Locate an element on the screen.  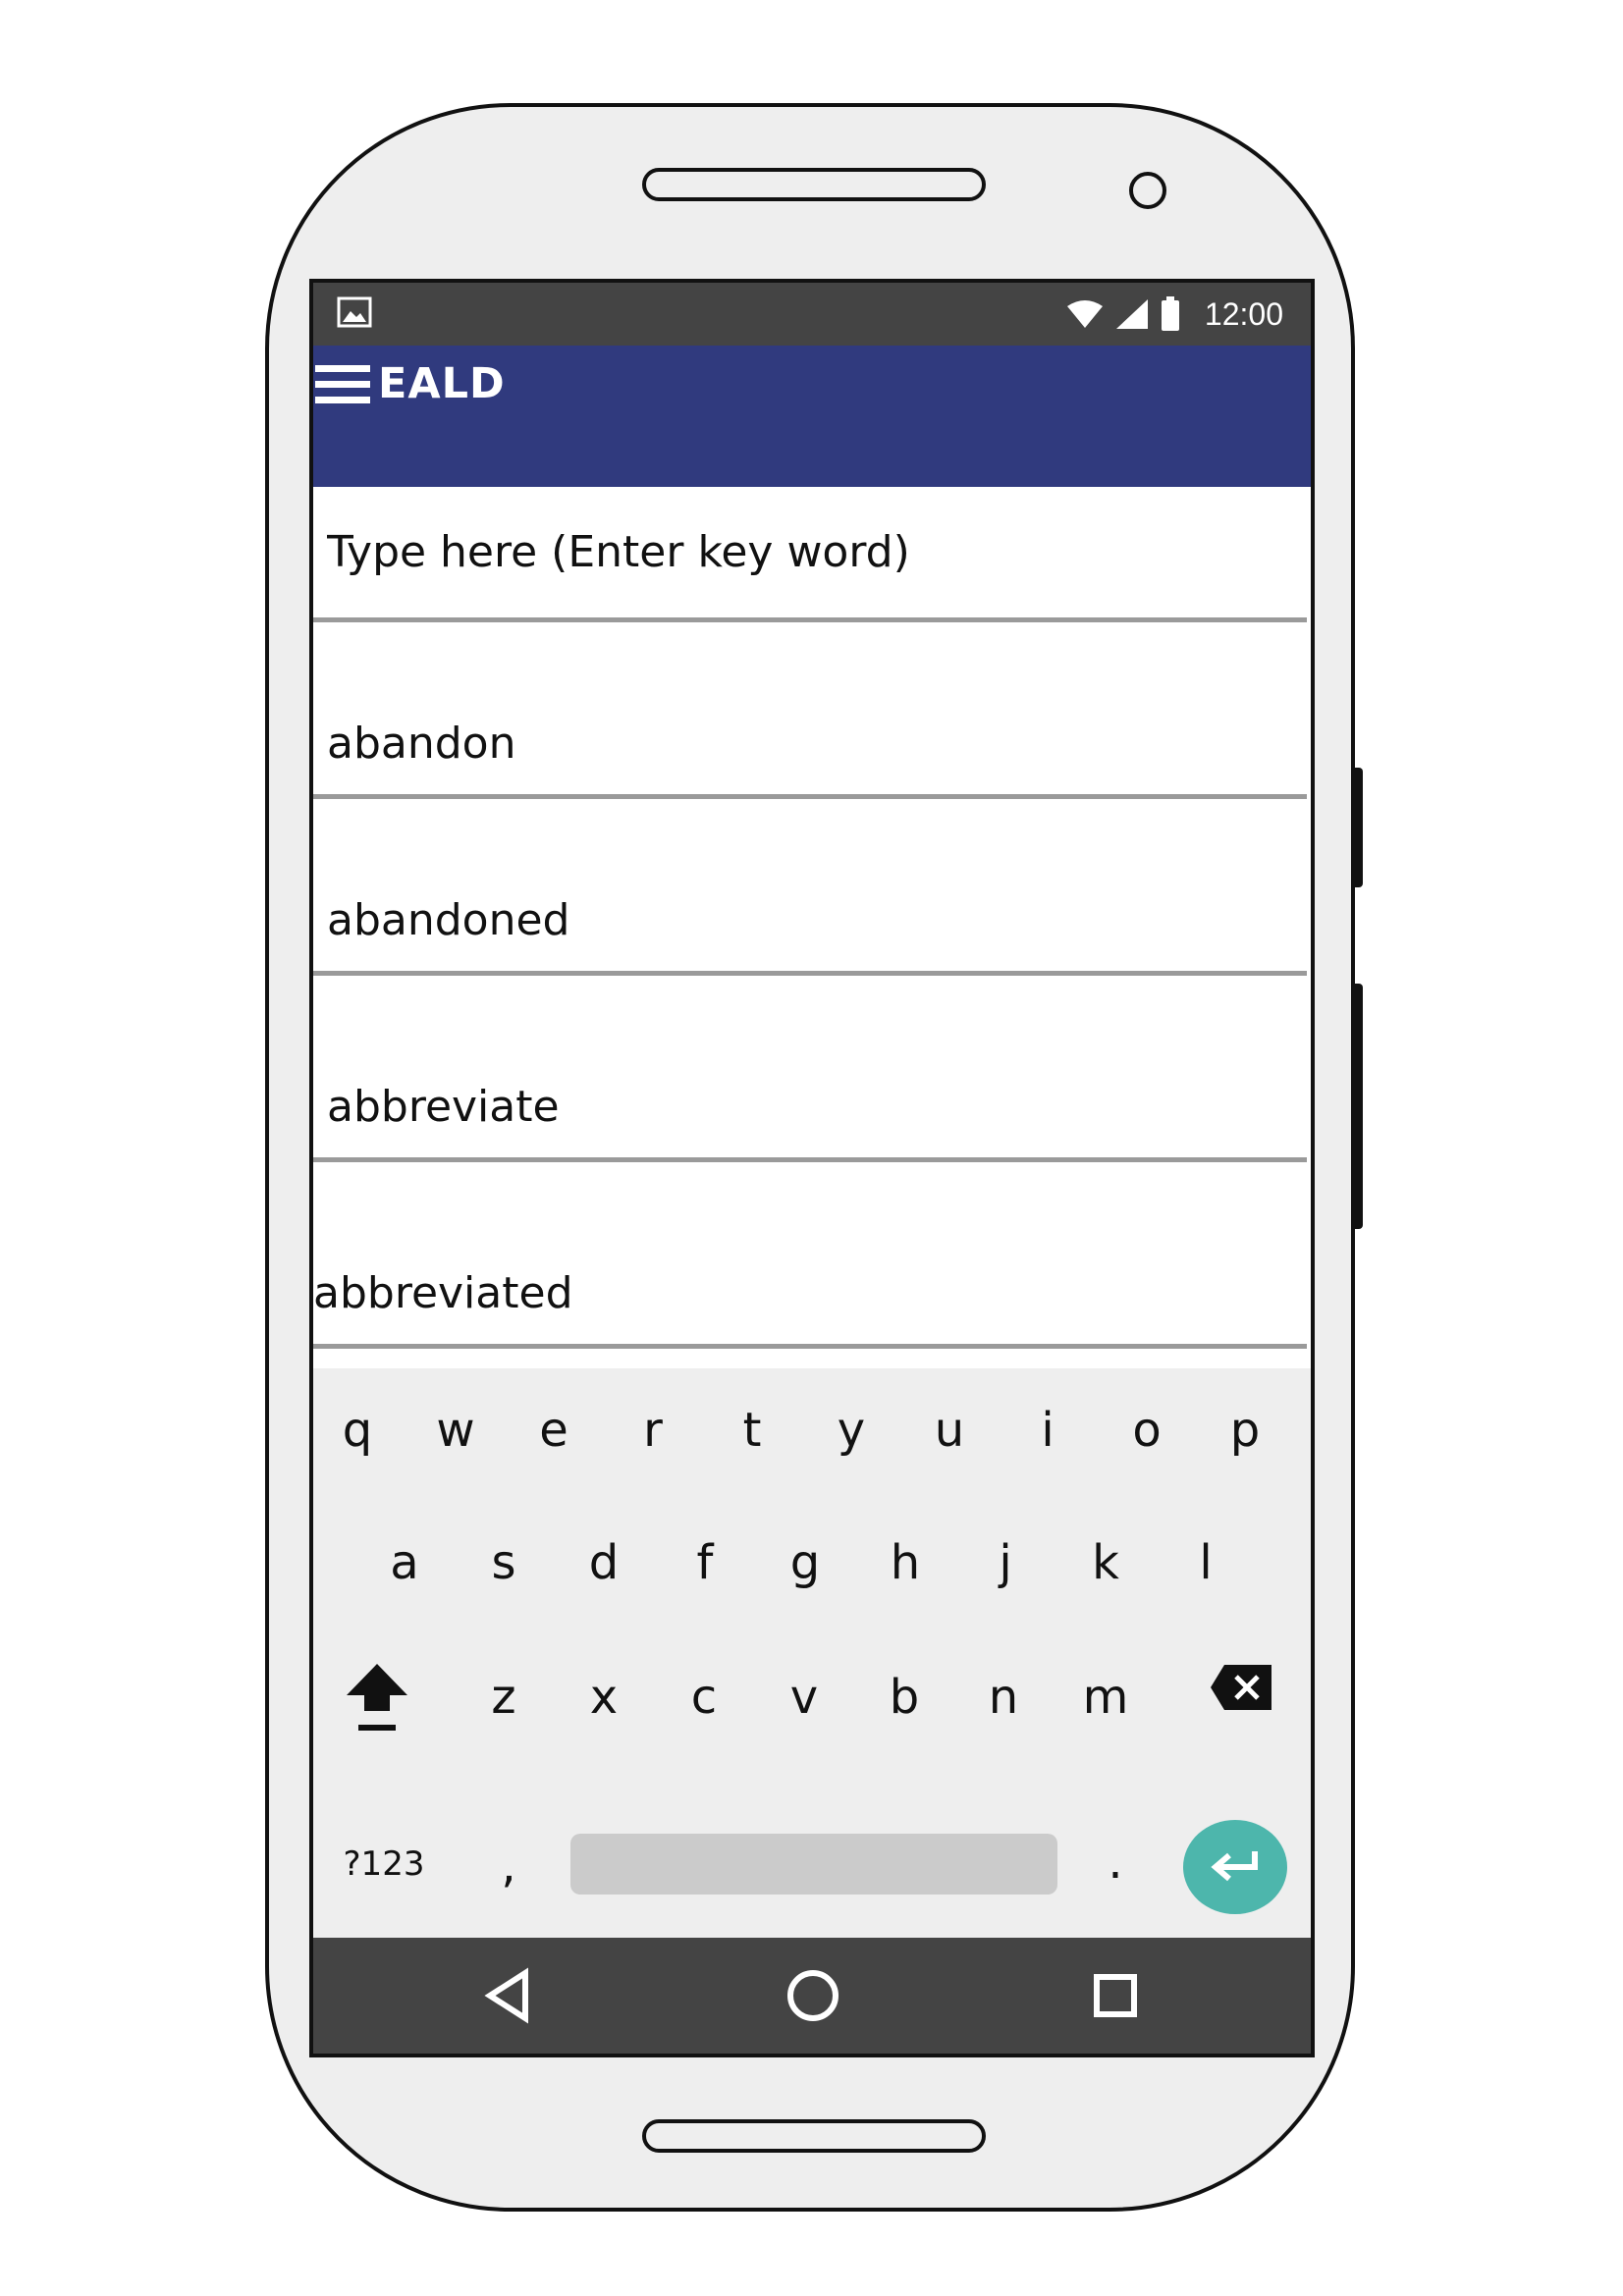
key-a: a is located at coordinates (405, 1563).